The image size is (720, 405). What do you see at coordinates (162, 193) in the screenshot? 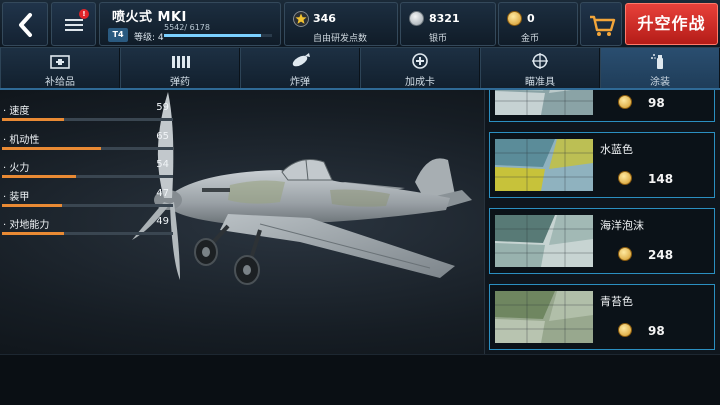
I see `stat-value: 47` at bounding box center [162, 193].